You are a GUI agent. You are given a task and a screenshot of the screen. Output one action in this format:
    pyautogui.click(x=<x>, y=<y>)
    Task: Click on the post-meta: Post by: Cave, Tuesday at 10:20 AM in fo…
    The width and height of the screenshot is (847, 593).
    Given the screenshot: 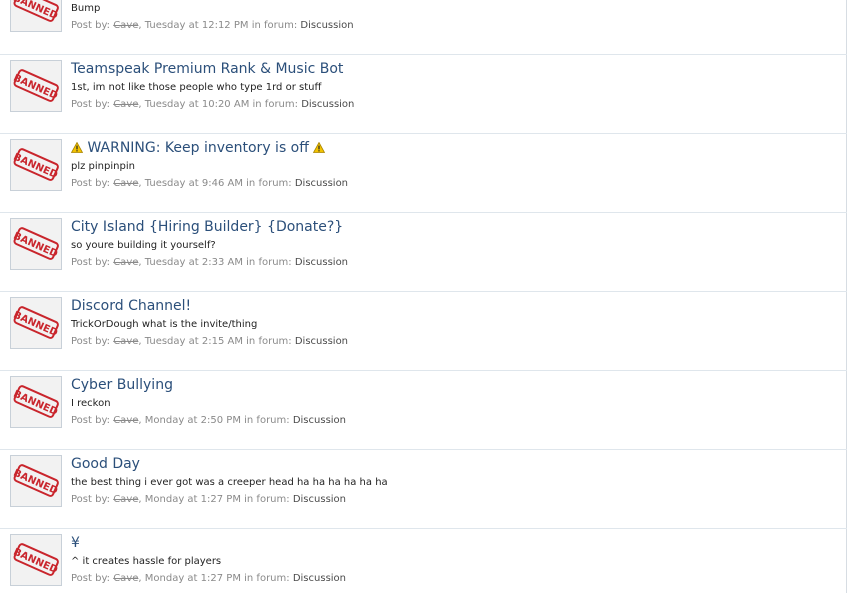 What is the action you would take?
    pyautogui.click(x=212, y=105)
    